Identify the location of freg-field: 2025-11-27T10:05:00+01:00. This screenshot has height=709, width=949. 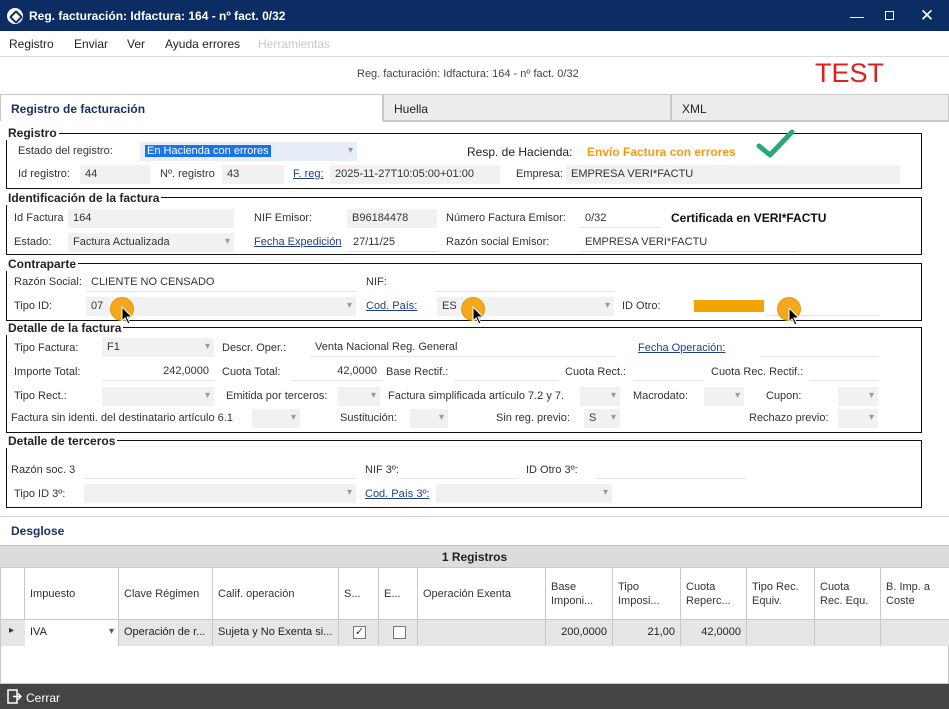
(415, 174).